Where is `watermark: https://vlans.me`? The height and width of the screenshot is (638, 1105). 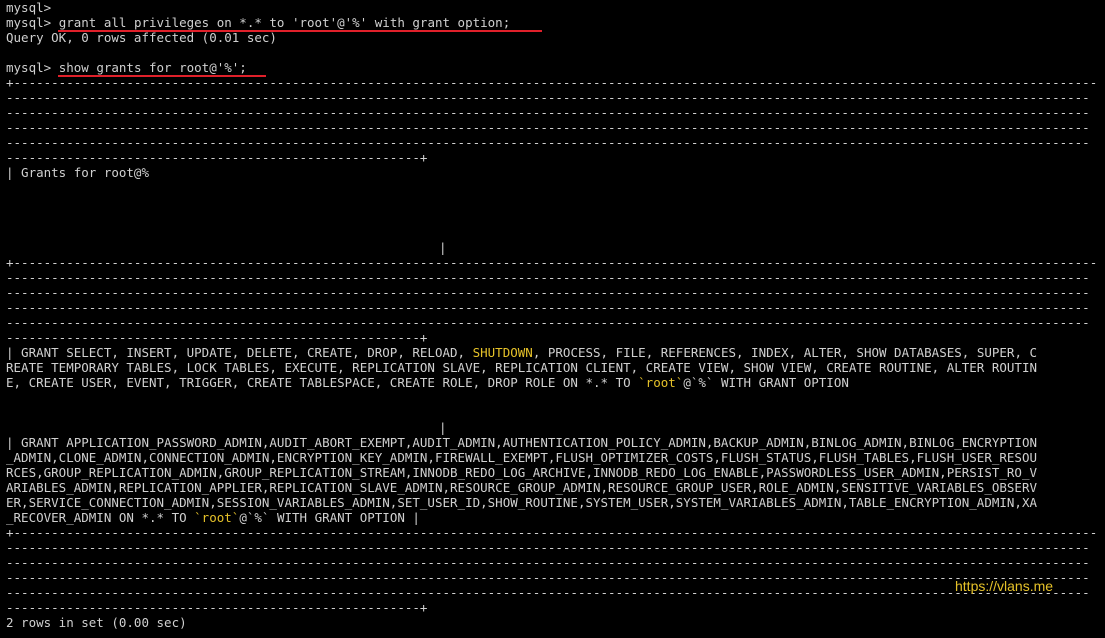 watermark: https://vlans.me is located at coordinates (1004, 586).